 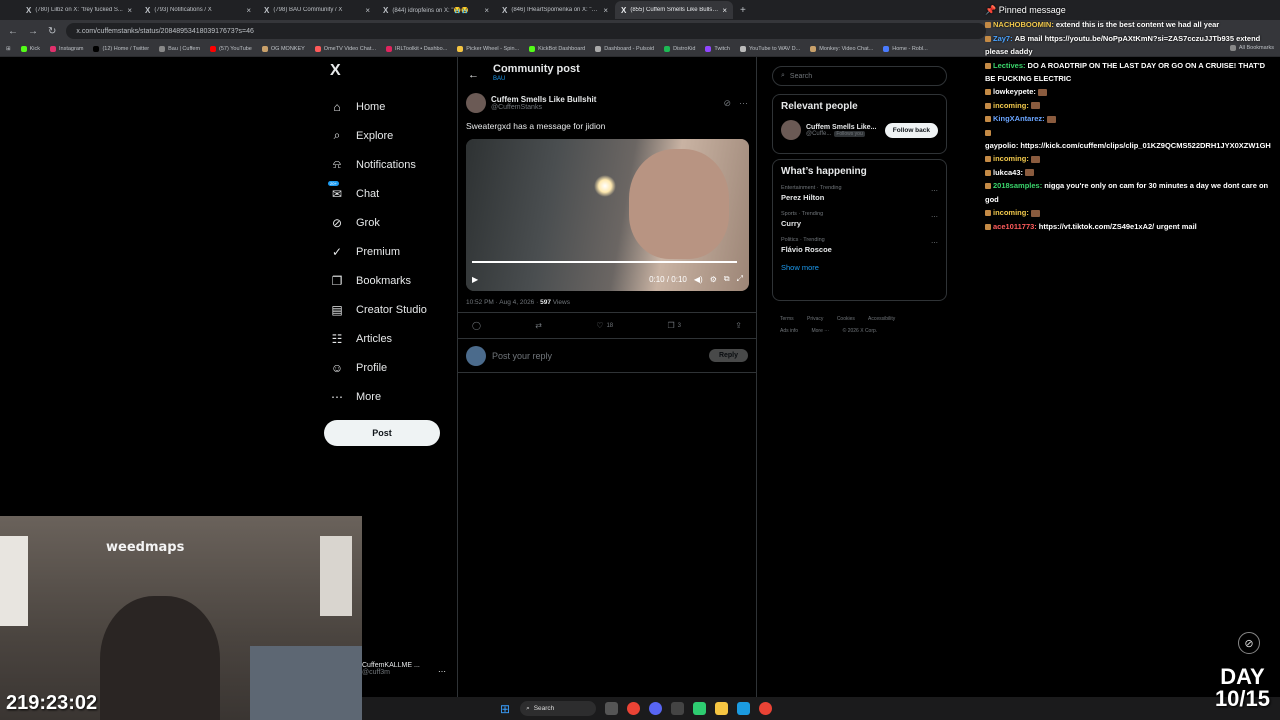 I want to click on chrome-icon, so click(x=766, y=708).